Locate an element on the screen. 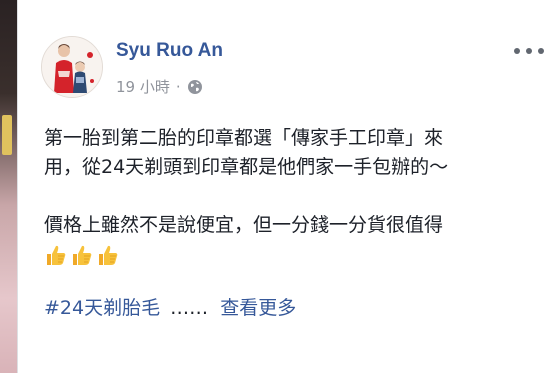 The width and height of the screenshot is (558, 373). see-more-link: 查看更多 is located at coordinates (258, 308).